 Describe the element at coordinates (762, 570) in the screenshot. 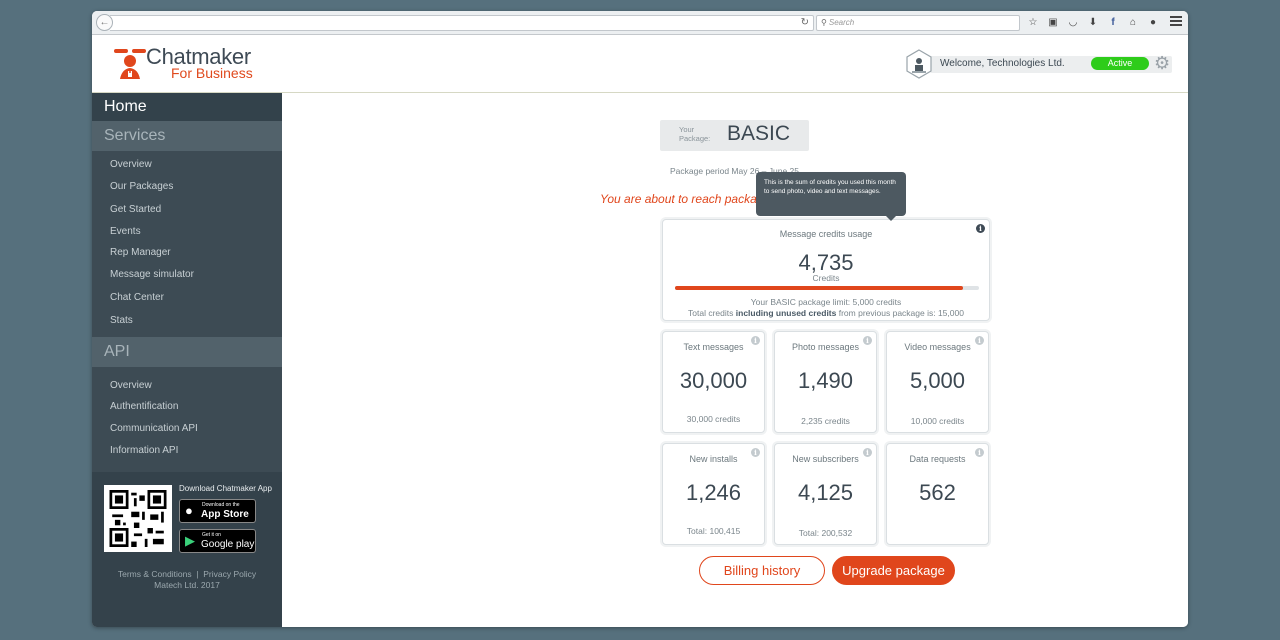

I see `billing-history-button: Billing history` at that location.